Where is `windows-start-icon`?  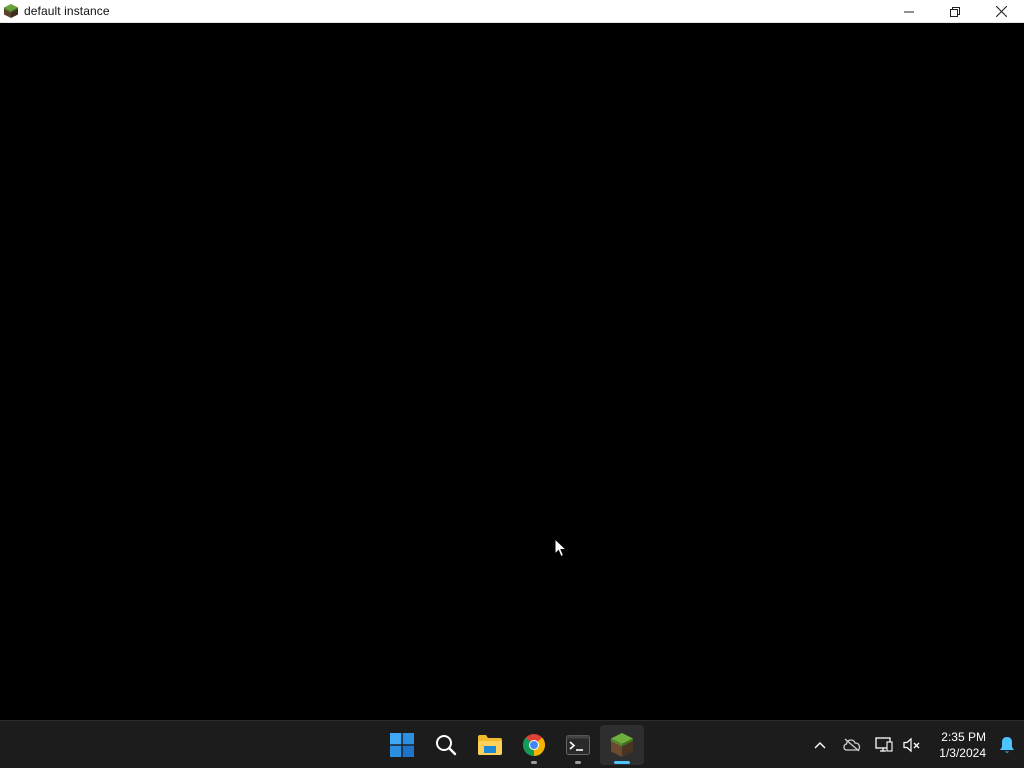
windows-start-icon is located at coordinates (402, 745).